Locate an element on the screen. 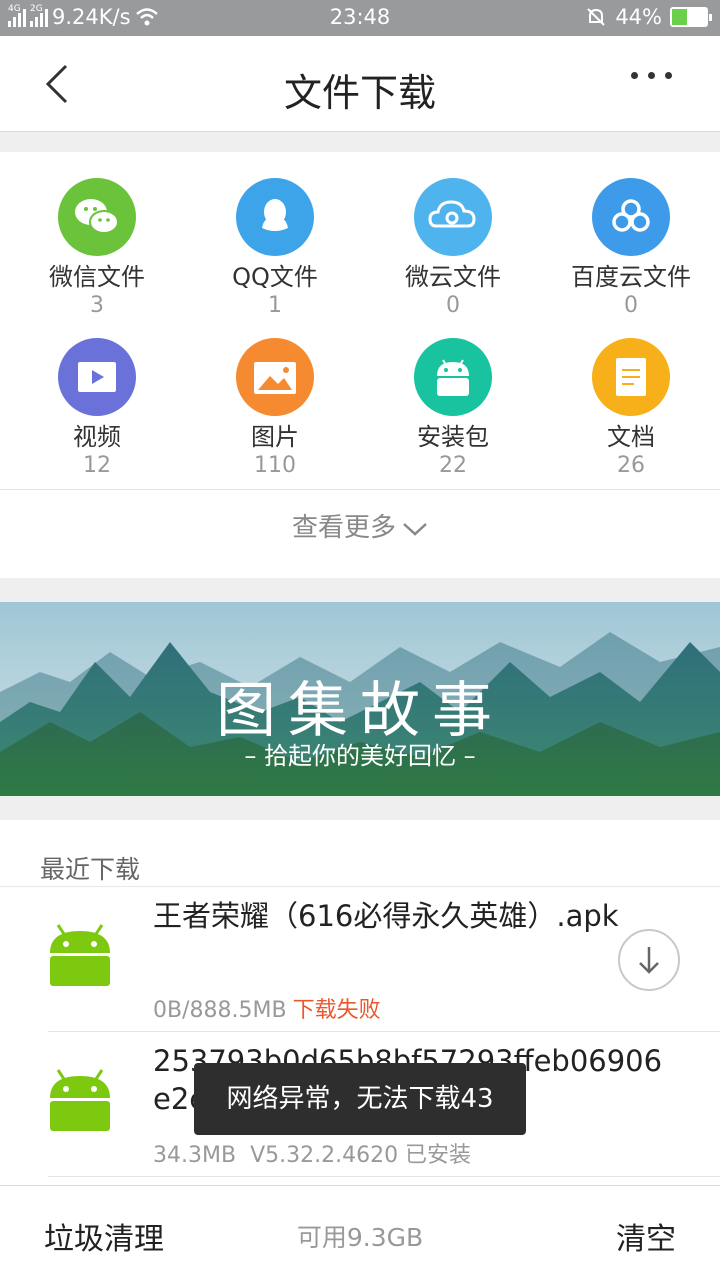  category-weiyun: 微云文件 0 is located at coordinates (453, 249).